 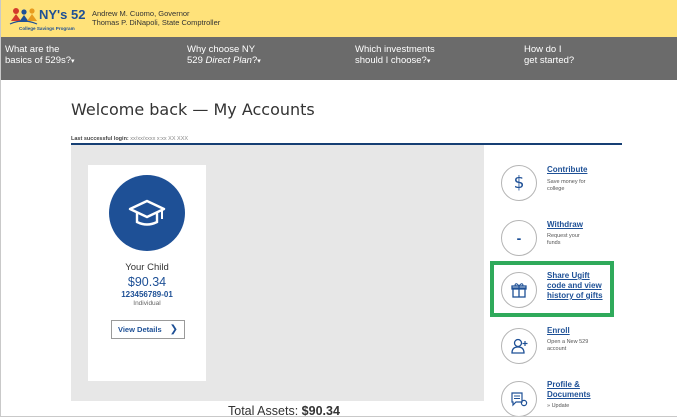 I want to click on nav-why-choose: Why choose NY 529 Direct Plan?▾, so click(x=224, y=55).